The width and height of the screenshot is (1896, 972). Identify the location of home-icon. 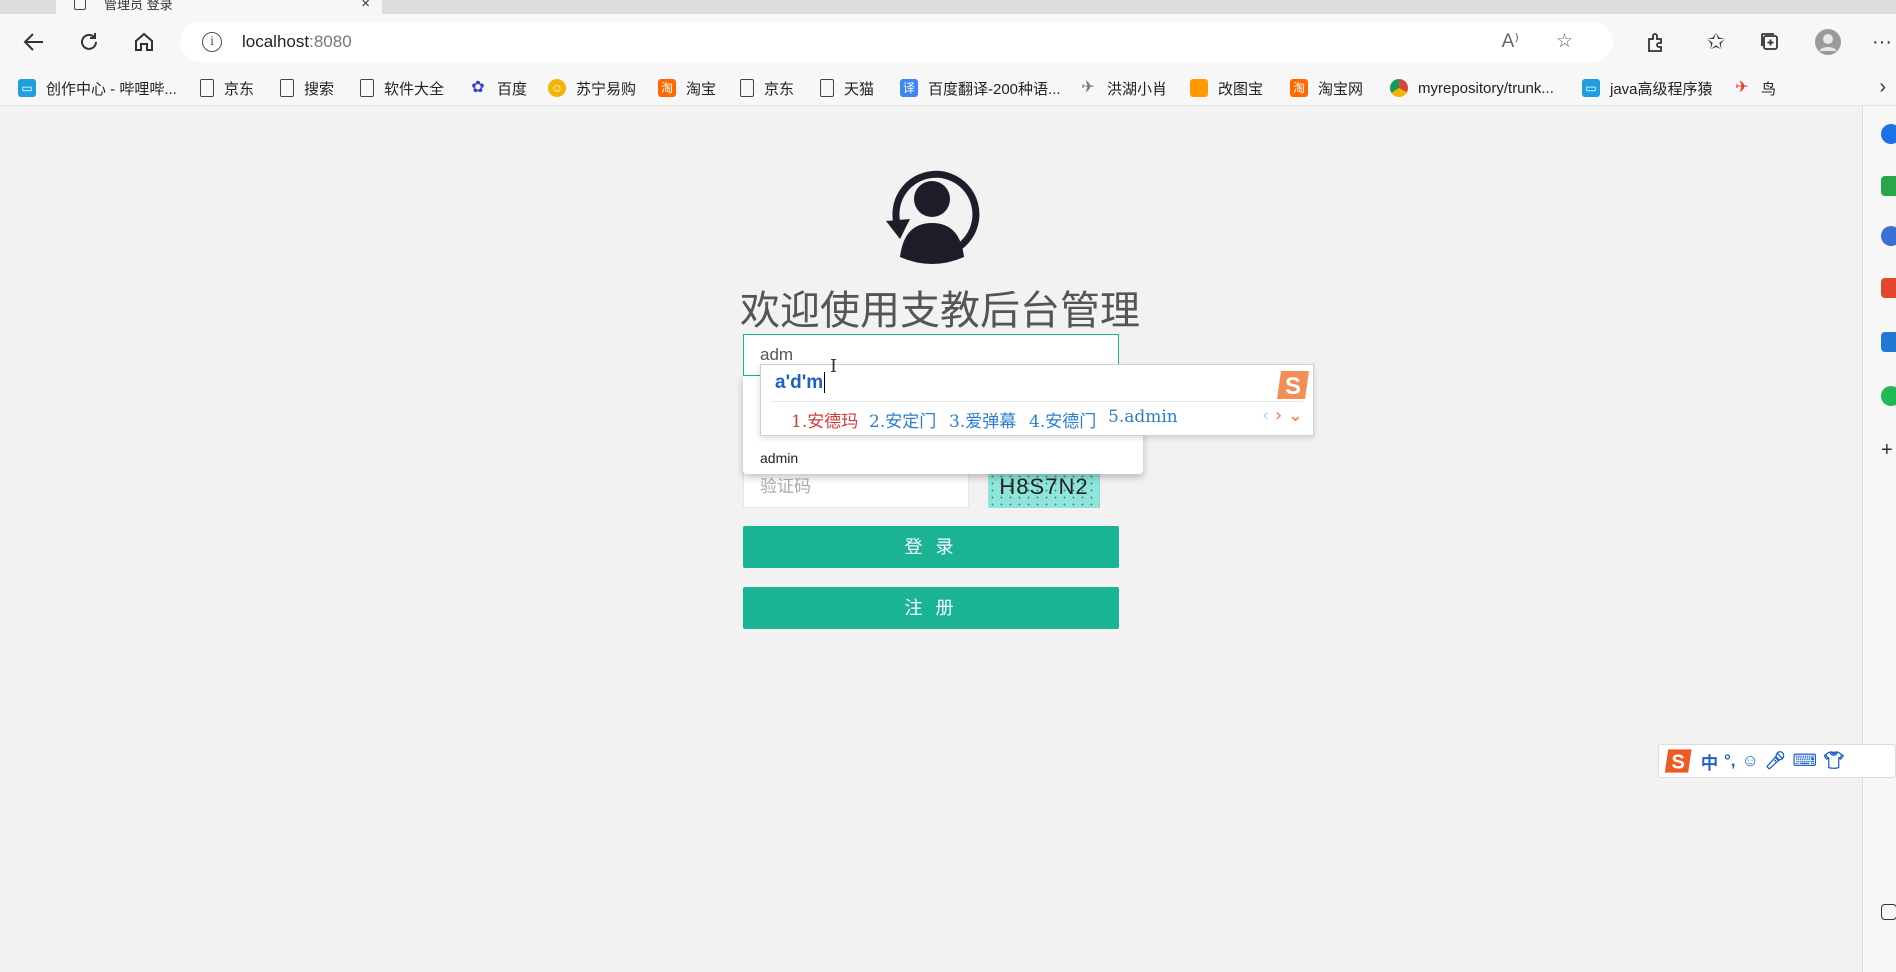
(144, 41).